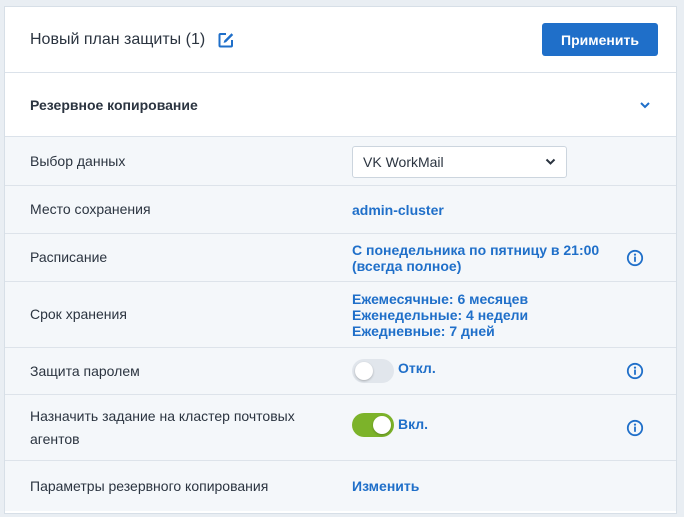 The width and height of the screenshot is (684, 517). I want to click on password-toggle, so click(373, 371).